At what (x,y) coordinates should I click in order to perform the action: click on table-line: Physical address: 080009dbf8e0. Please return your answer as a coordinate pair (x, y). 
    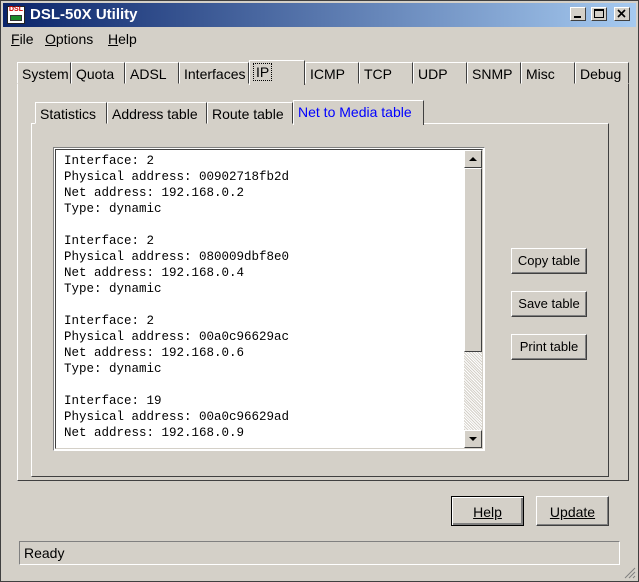
    Looking at the image, I should click on (177, 257).